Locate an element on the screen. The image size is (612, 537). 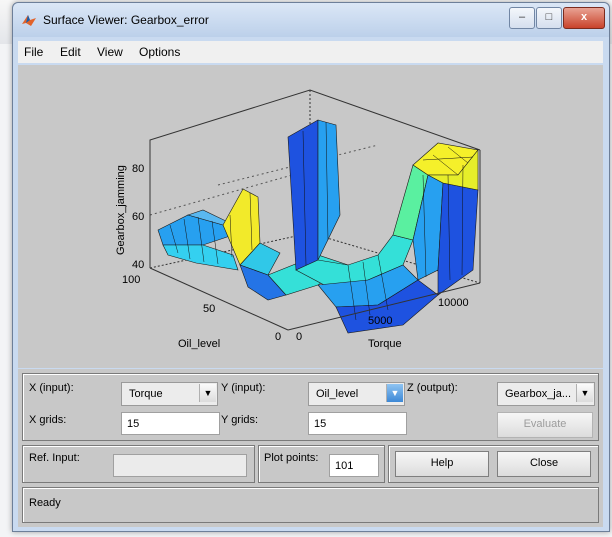
menu-options: Options is located at coordinates (159, 52).